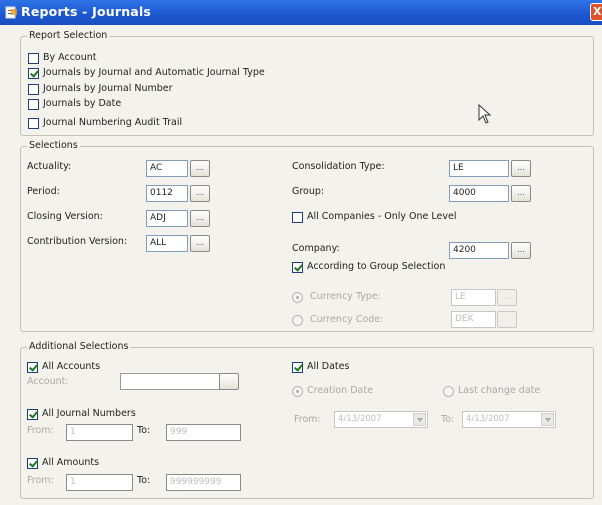  What do you see at coordinates (68, 35) in the screenshot?
I see `report-selection-legend: Report Selection` at bounding box center [68, 35].